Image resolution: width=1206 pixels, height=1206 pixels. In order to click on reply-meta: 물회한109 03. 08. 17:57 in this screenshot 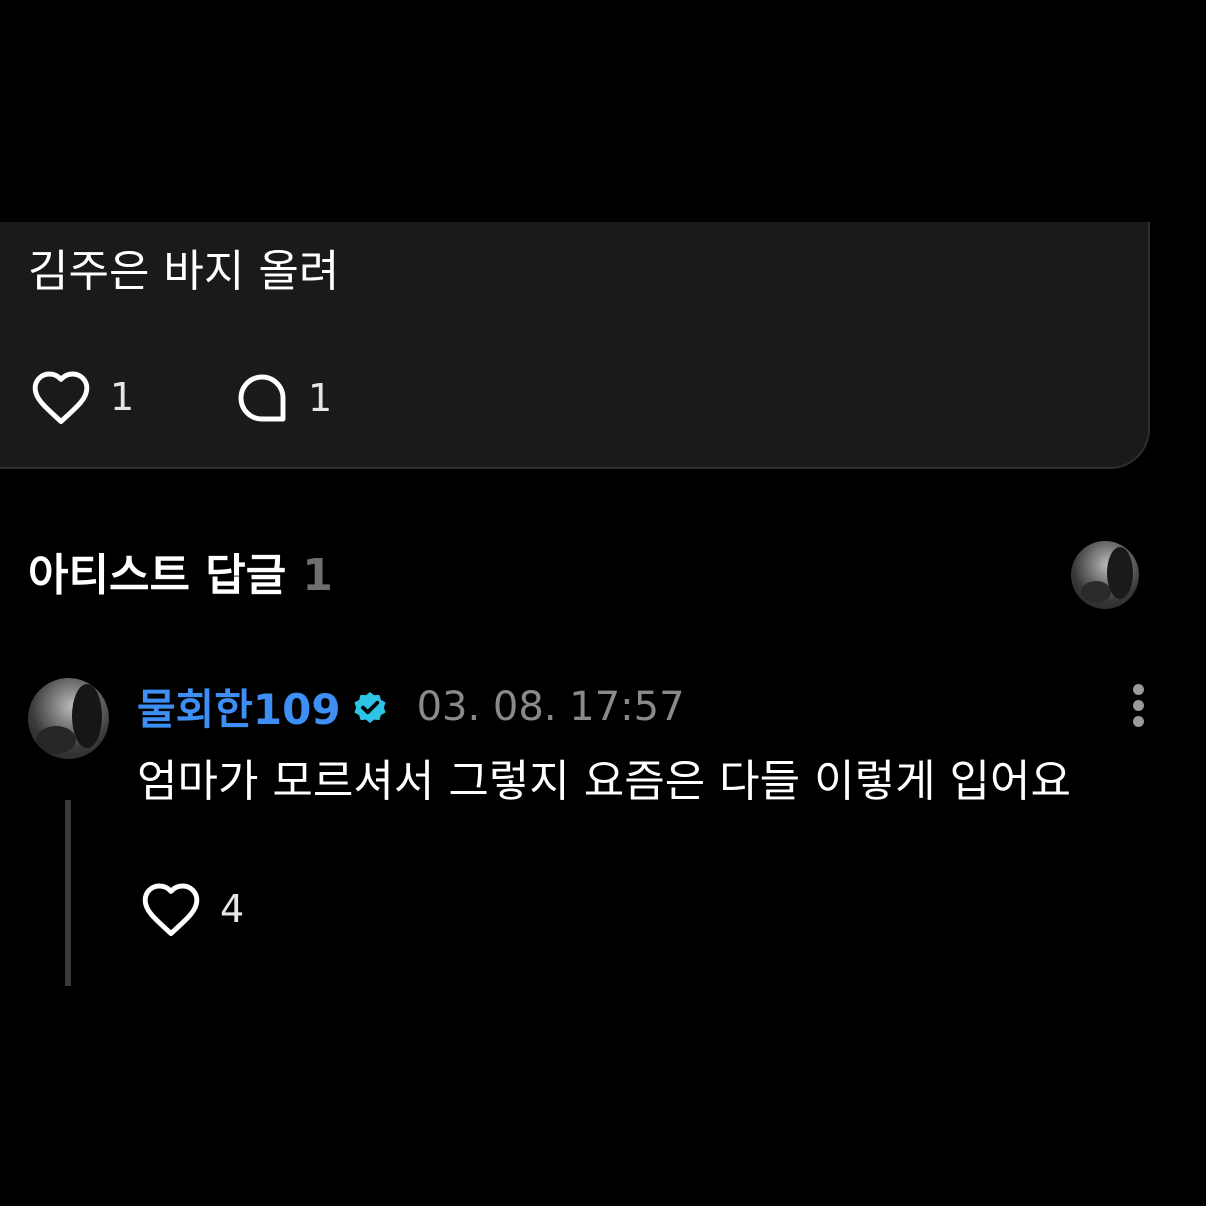, I will do `click(411, 706)`.